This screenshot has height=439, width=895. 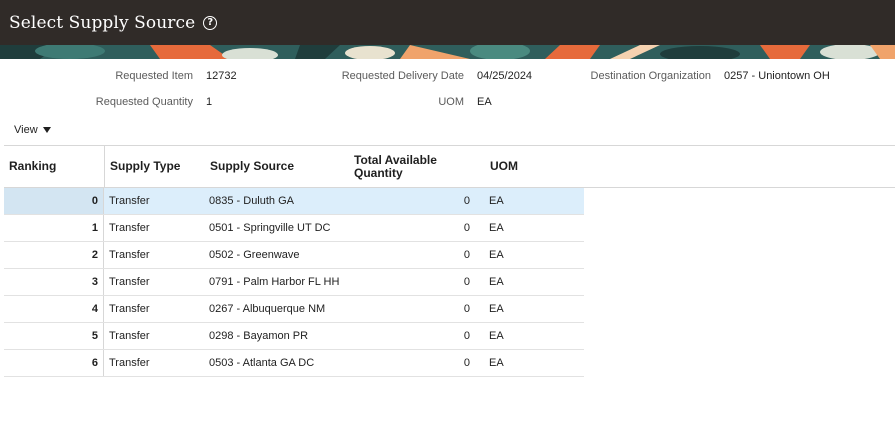 I want to click on ranking-value: 4, so click(x=94, y=309).